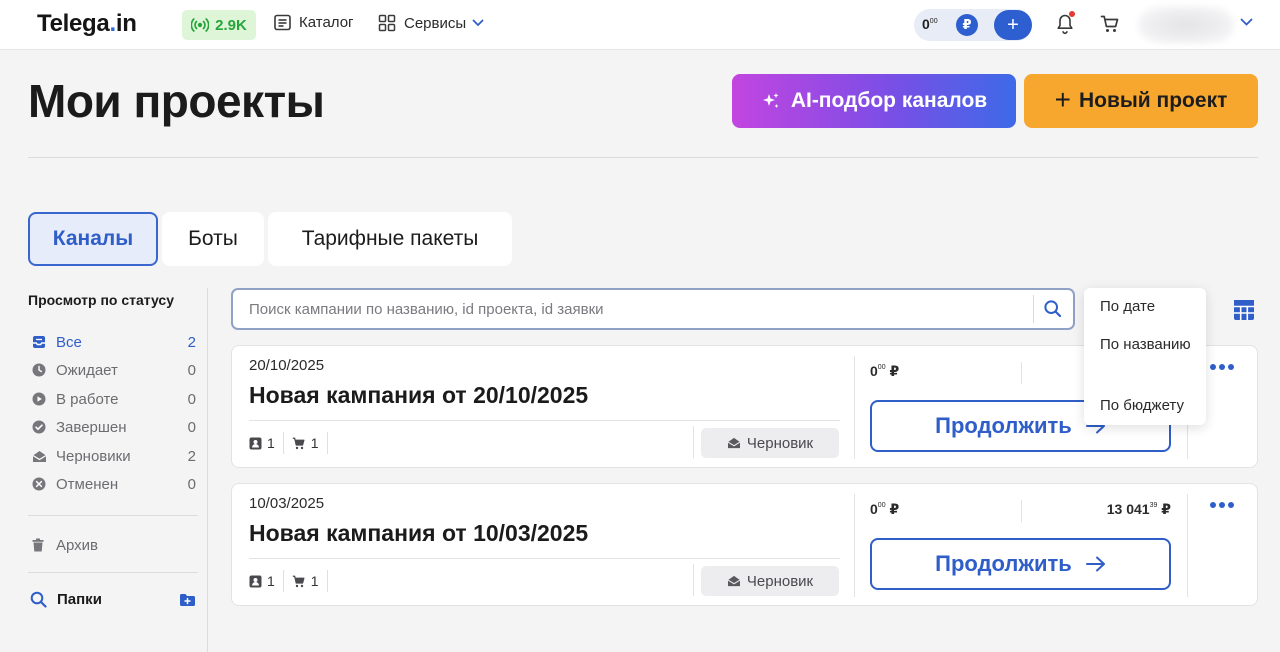  I want to click on divider, so click(643, 157).